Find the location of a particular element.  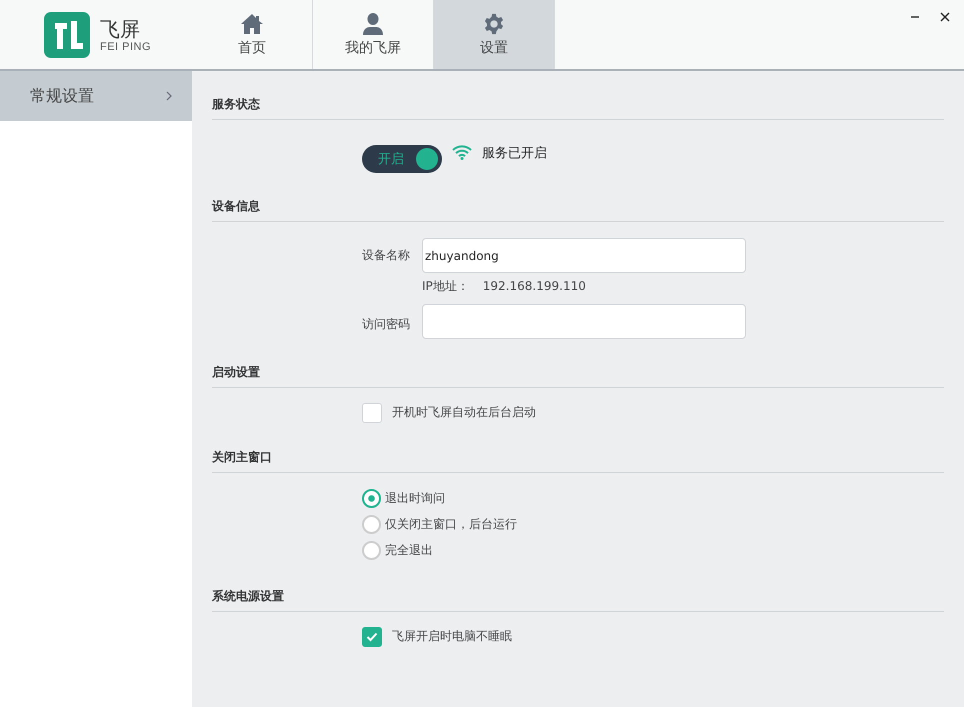

service-status: 服务已开启 is located at coordinates (514, 153).